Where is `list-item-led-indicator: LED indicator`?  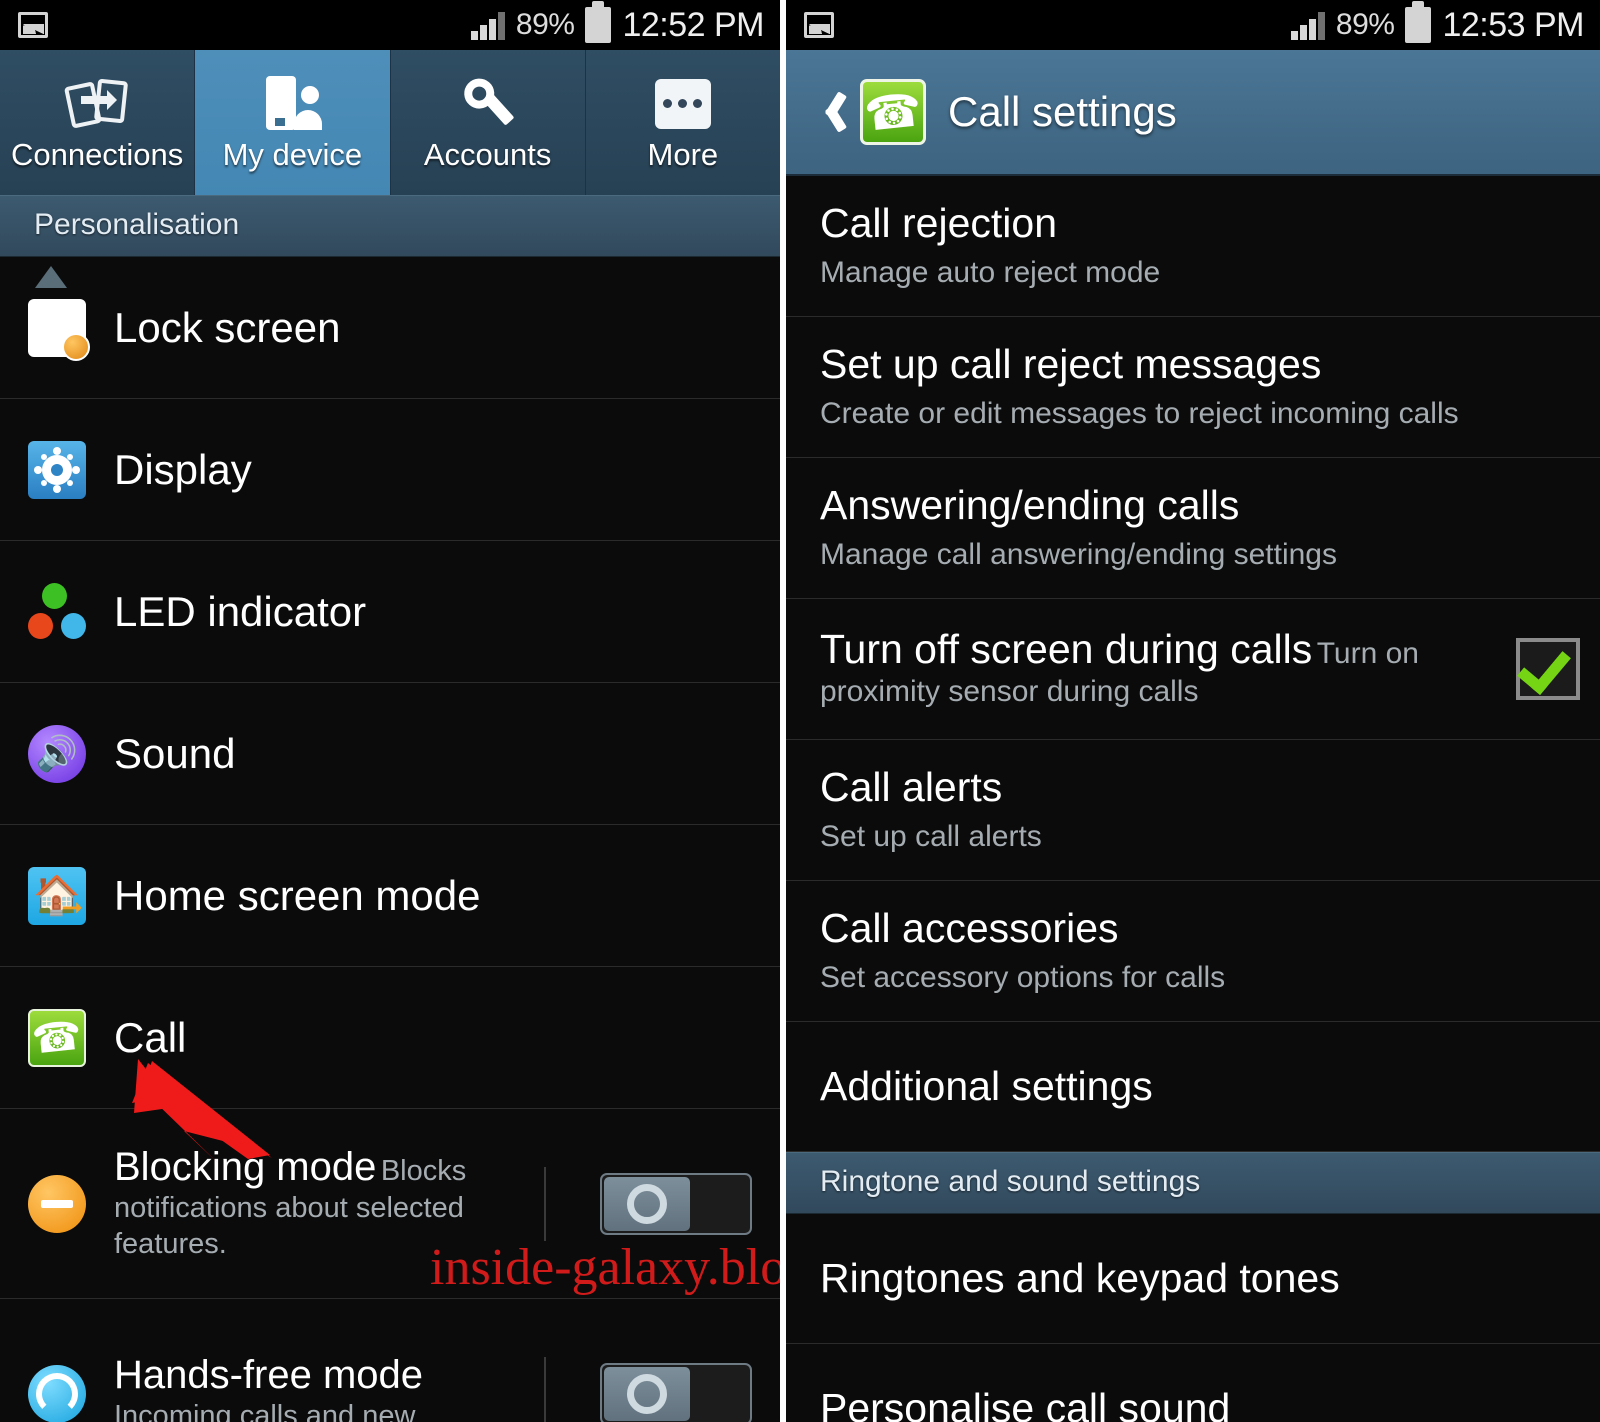
list-item-led-indicator: LED indicator is located at coordinates (390, 612).